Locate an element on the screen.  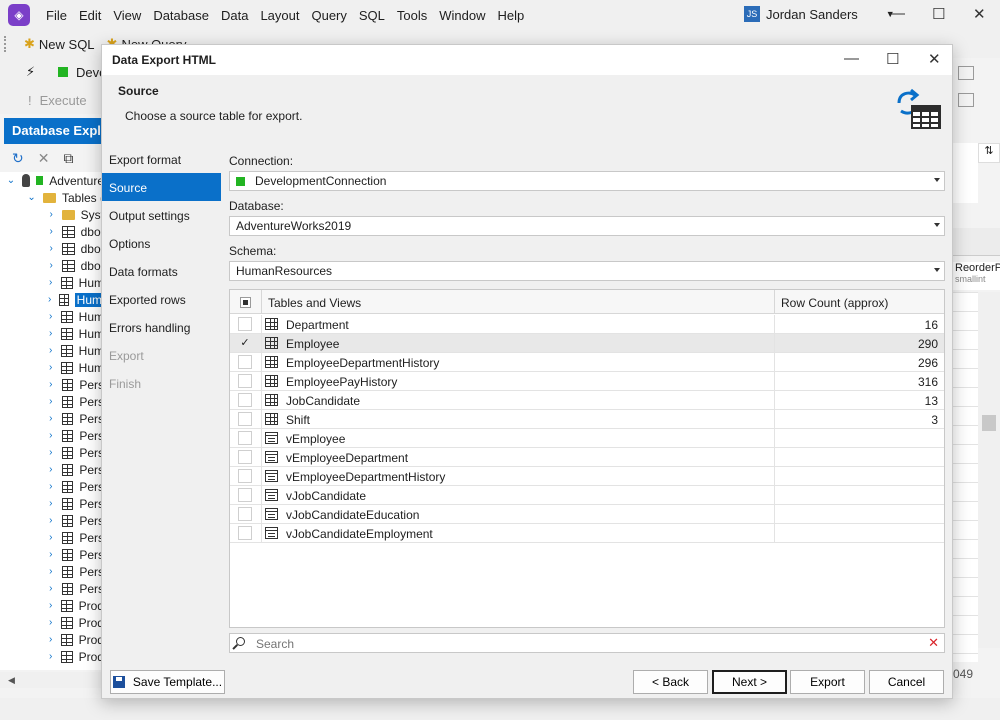
user-area: JS Jordan Sanders ▼ is located at coordinates (819, 14).